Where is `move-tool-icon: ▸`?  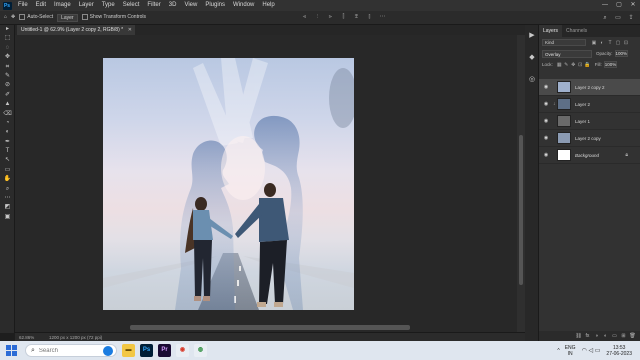
move-tool-icon: ▸ is located at coordinates (7, 29).